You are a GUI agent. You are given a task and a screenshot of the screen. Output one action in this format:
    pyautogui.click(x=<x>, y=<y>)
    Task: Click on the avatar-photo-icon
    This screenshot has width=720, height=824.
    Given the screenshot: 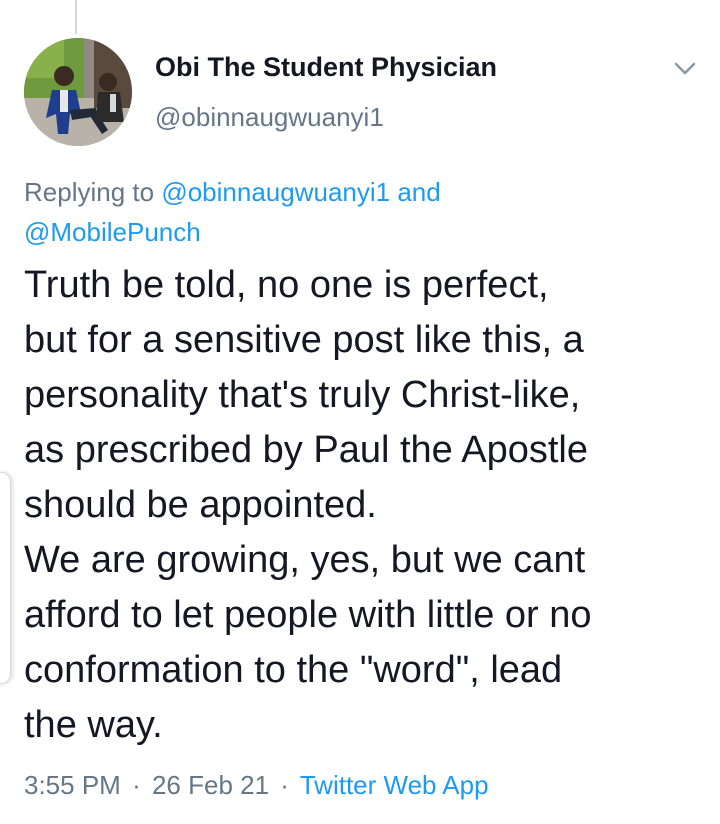 What is the action you would take?
    pyautogui.click(x=78, y=92)
    